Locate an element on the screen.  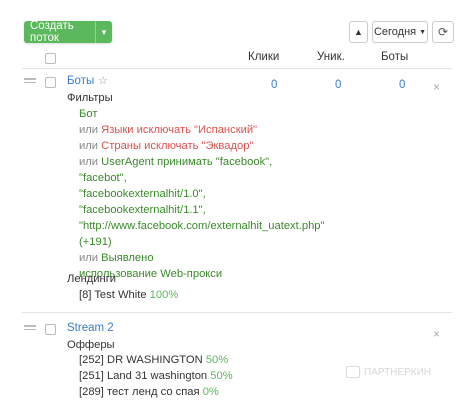
offer-item: [289] тест ленд со спая 0% is located at coordinates (156, 392).